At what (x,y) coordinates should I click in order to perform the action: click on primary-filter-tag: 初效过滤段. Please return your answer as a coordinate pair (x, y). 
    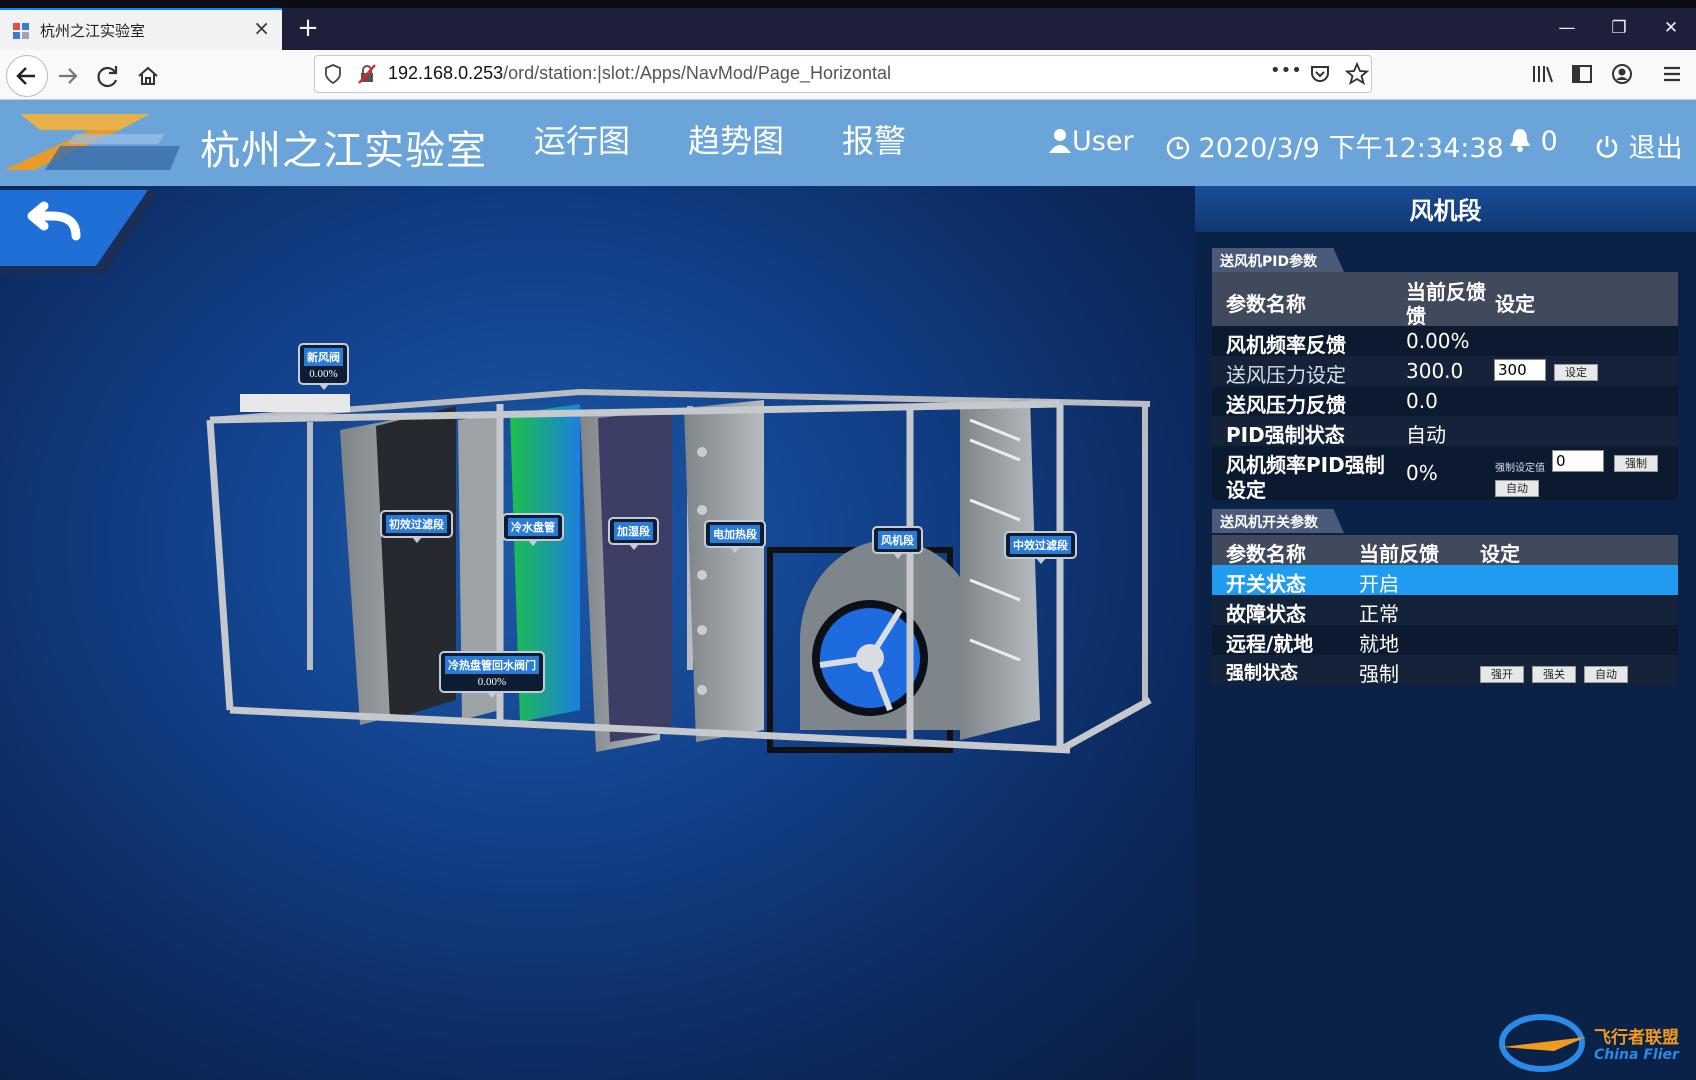
    Looking at the image, I should click on (416, 526).